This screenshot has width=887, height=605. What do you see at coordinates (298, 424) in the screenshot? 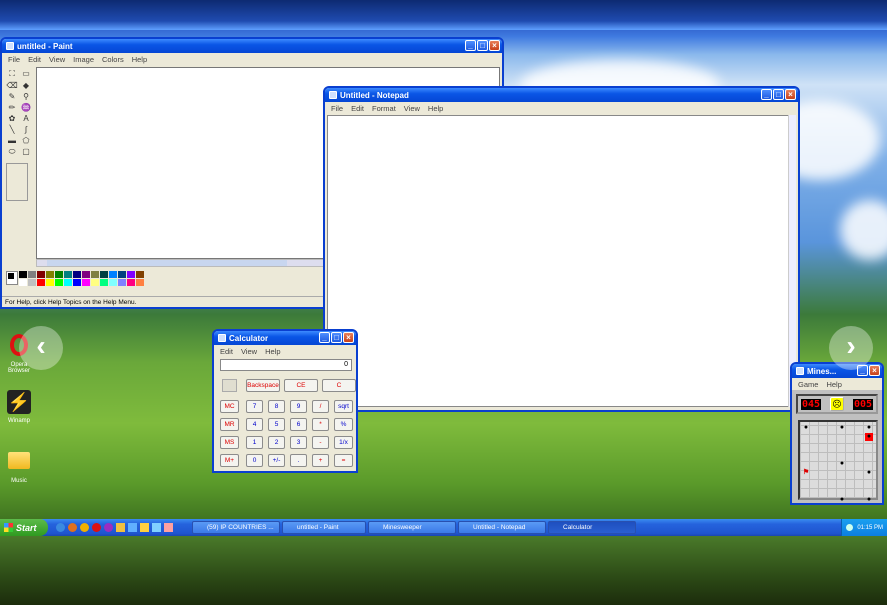
I see `key-6: 6` at bounding box center [298, 424].